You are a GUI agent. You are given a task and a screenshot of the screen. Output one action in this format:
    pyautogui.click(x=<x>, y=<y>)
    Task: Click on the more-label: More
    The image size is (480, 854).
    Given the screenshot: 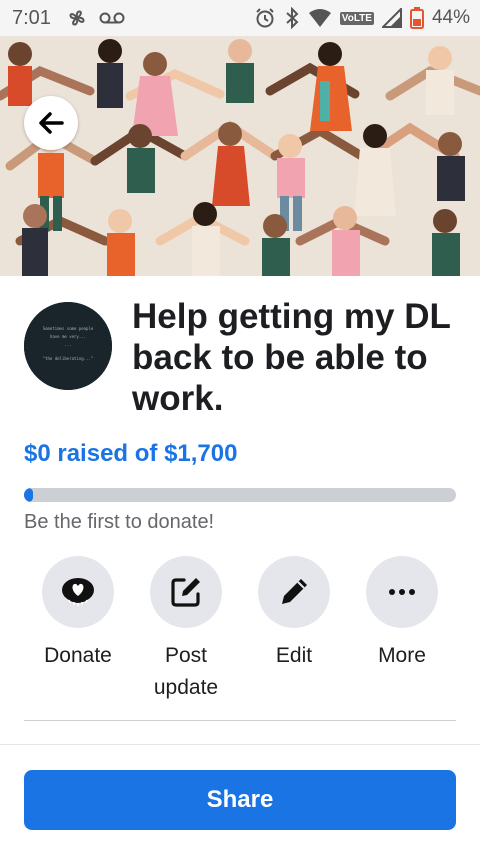 What is the action you would take?
    pyautogui.click(x=402, y=655)
    